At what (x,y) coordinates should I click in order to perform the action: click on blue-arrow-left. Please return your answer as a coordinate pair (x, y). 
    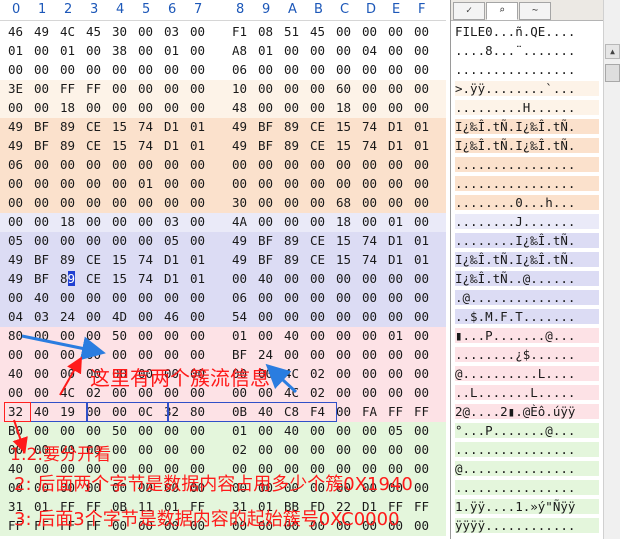
    Looking at the image, I should click on (63, 347).